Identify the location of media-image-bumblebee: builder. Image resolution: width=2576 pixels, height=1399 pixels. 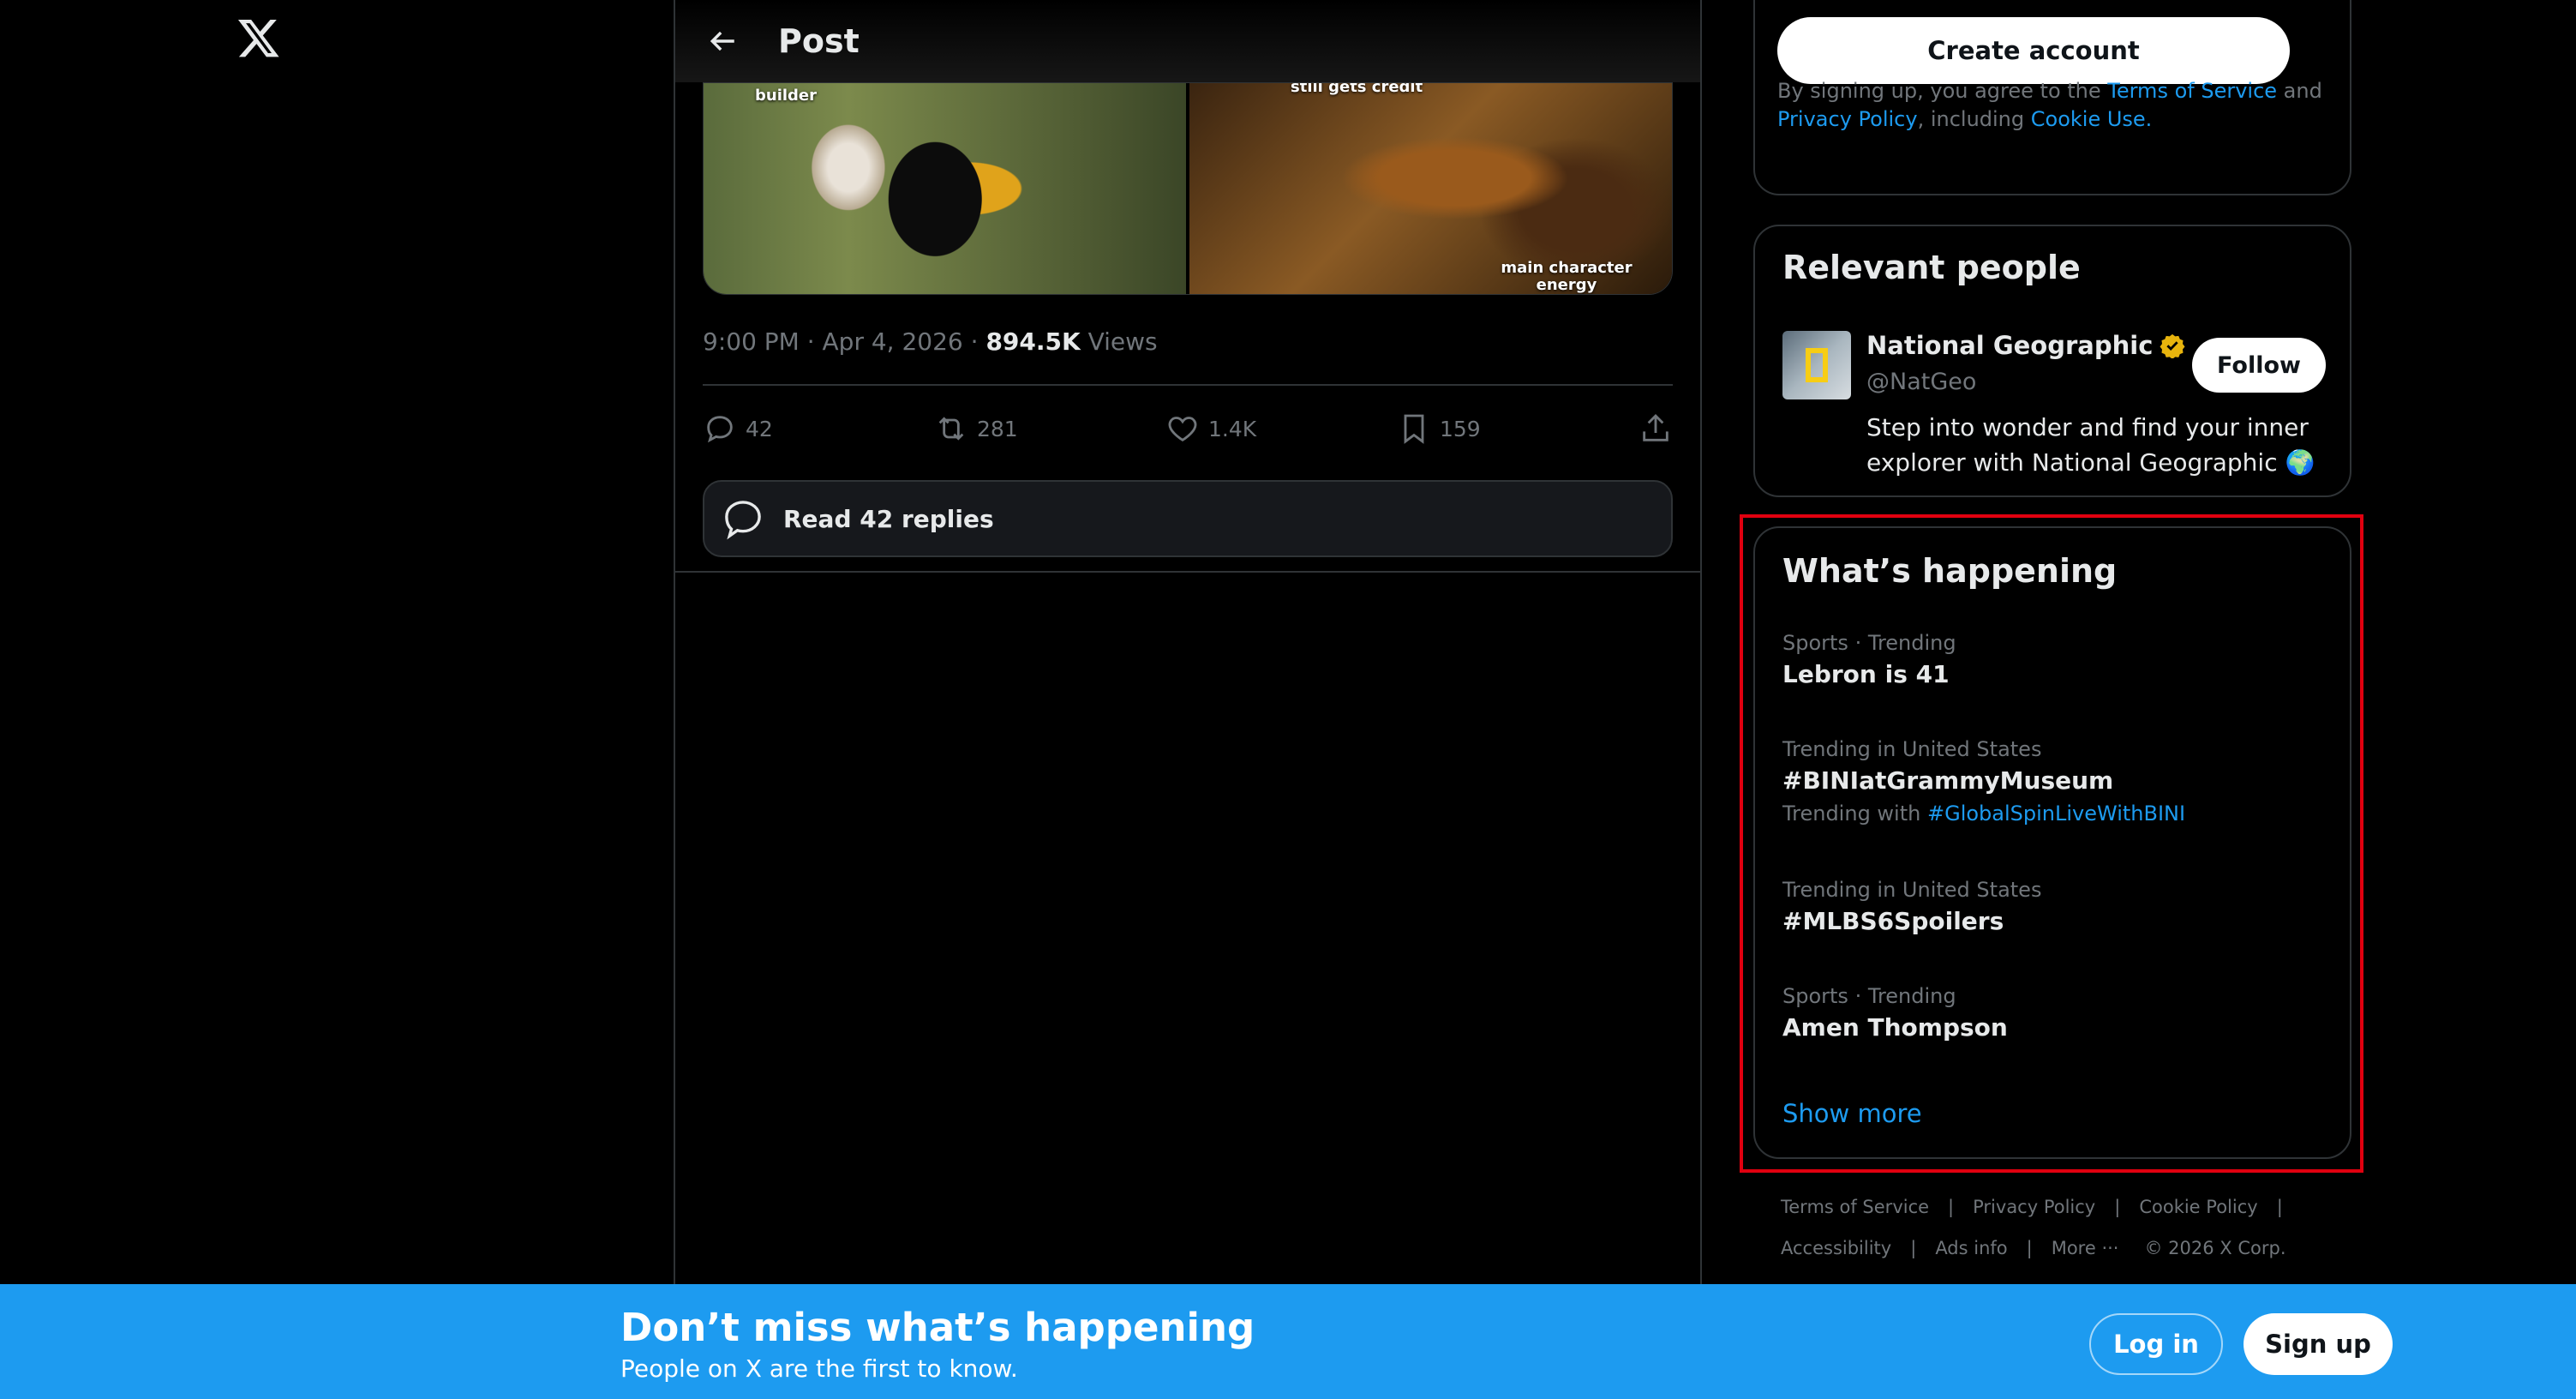
(945, 188).